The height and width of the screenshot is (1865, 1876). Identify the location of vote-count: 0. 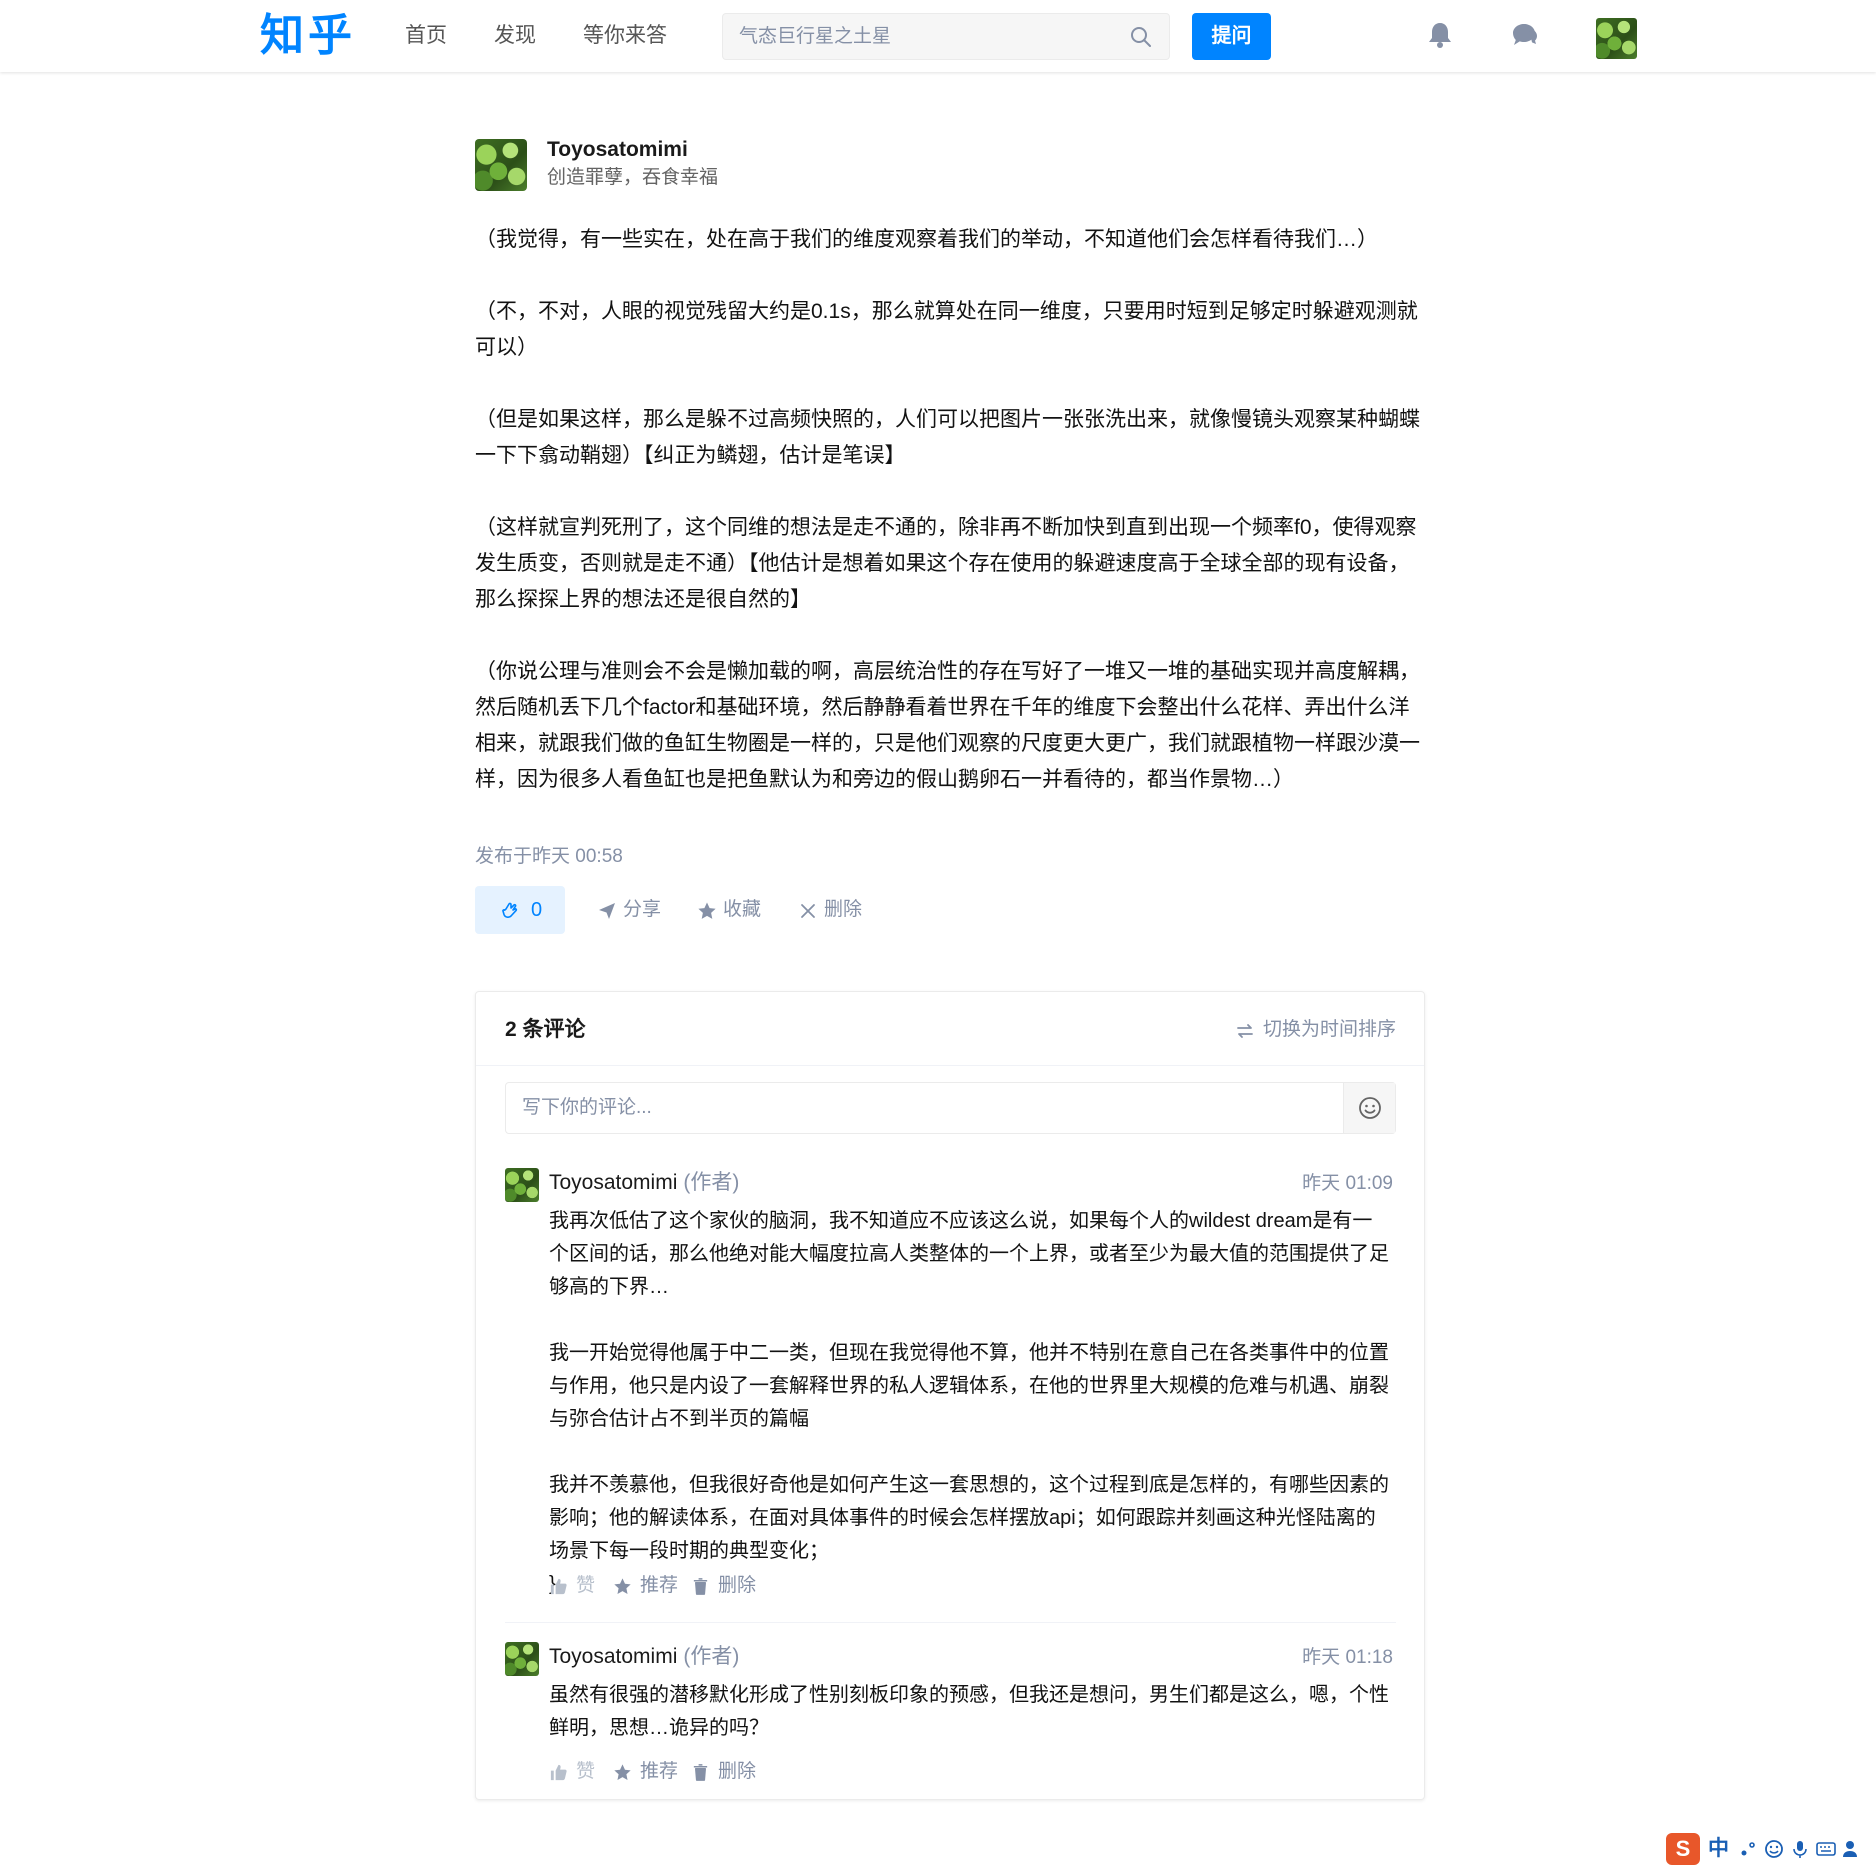
(537, 910).